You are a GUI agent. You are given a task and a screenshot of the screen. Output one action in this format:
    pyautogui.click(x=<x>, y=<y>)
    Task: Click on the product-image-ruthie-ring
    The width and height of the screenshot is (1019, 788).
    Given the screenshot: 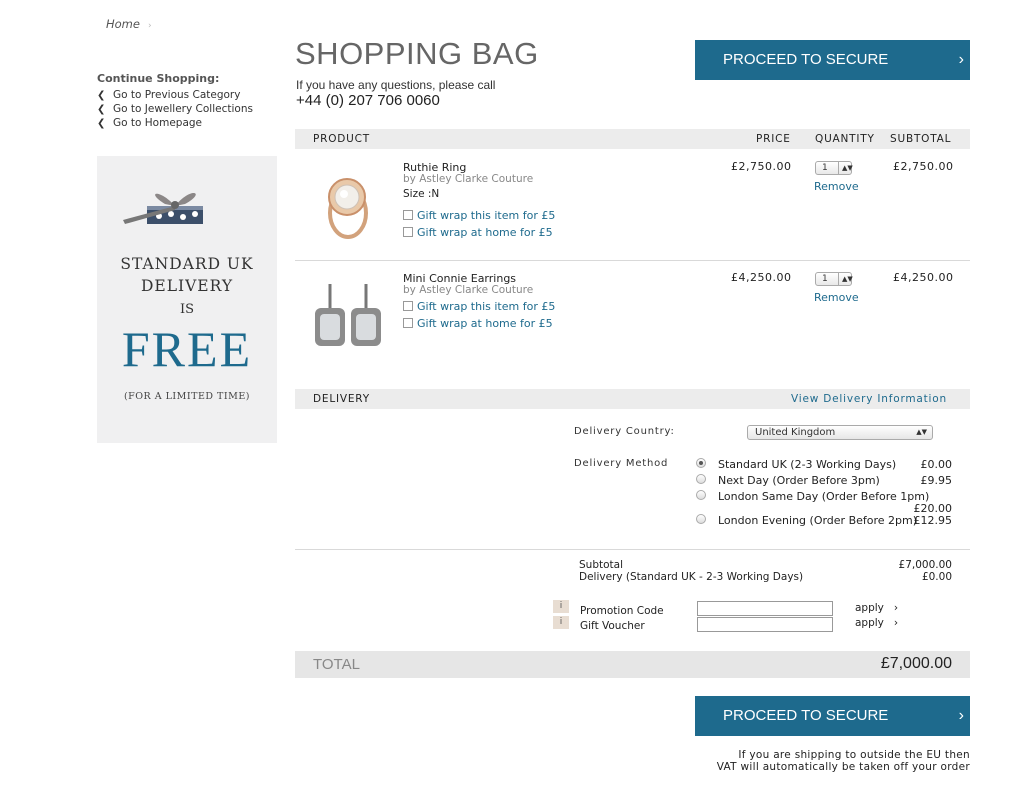 What is the action you would take?
    pyautogui.click(x=348, y=203)
    